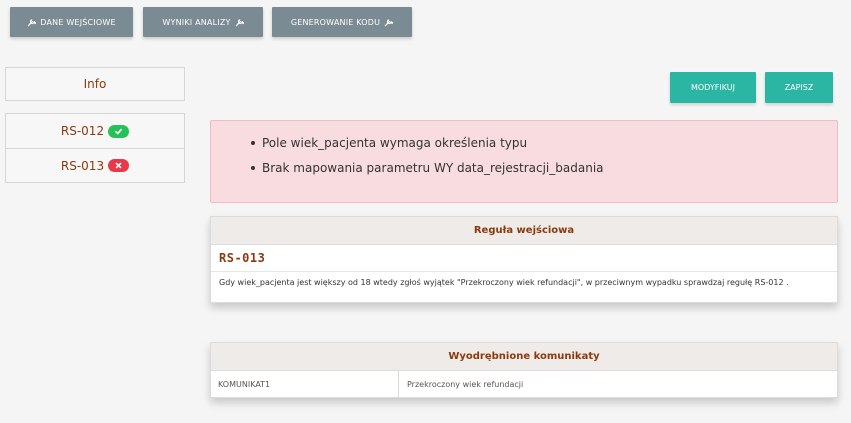 The height and width of the screenshot is (423, 851). I want to click on info-header: Info, so click(95, 84).